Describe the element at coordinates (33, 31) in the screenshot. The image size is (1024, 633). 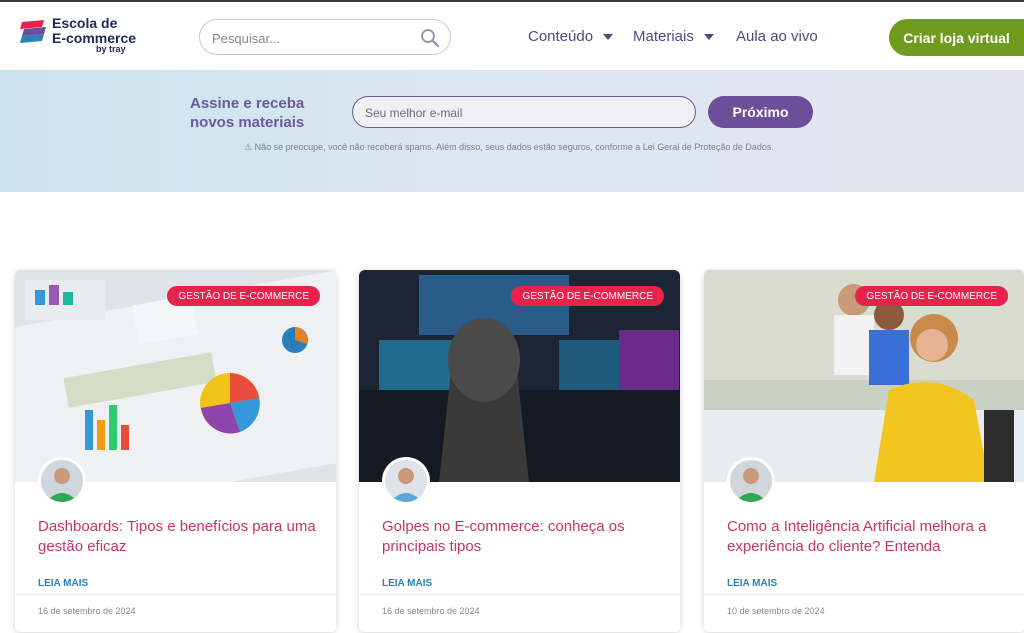
I see `logo-mark-icon` at that location.